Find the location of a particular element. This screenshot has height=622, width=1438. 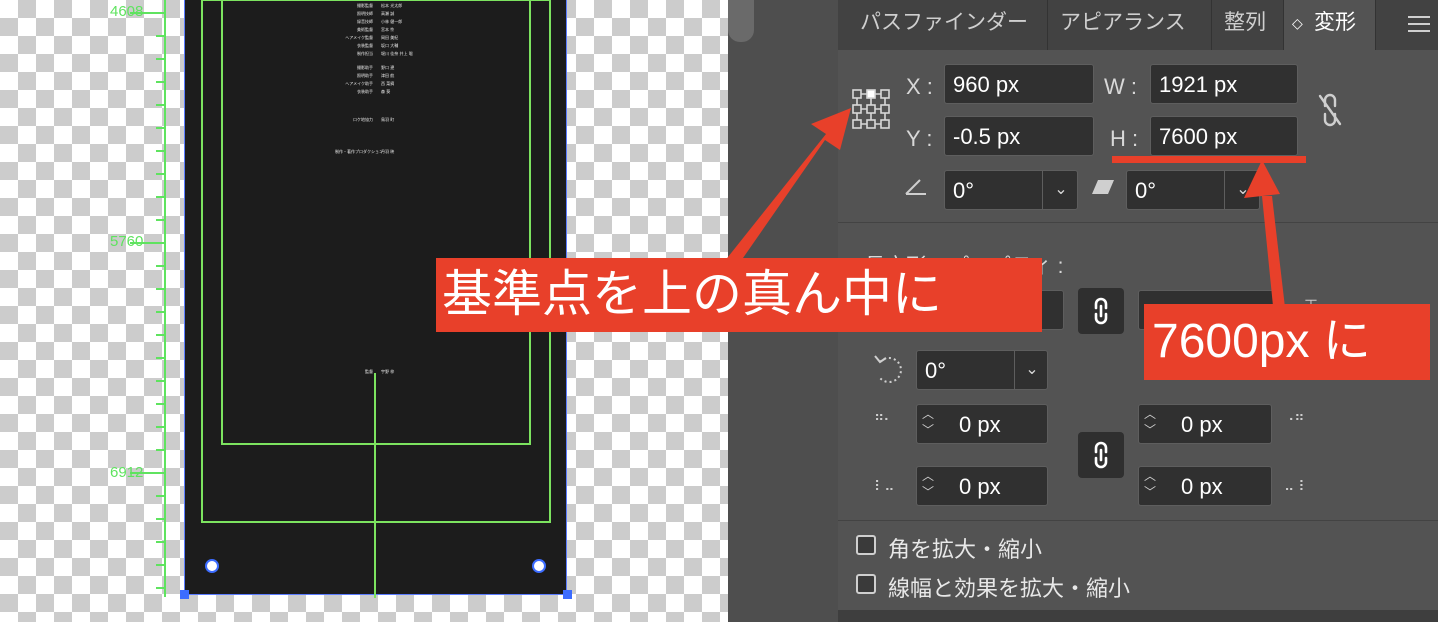

credit-row: 監督 宇野 梓 is located at coordinates (364, 372).